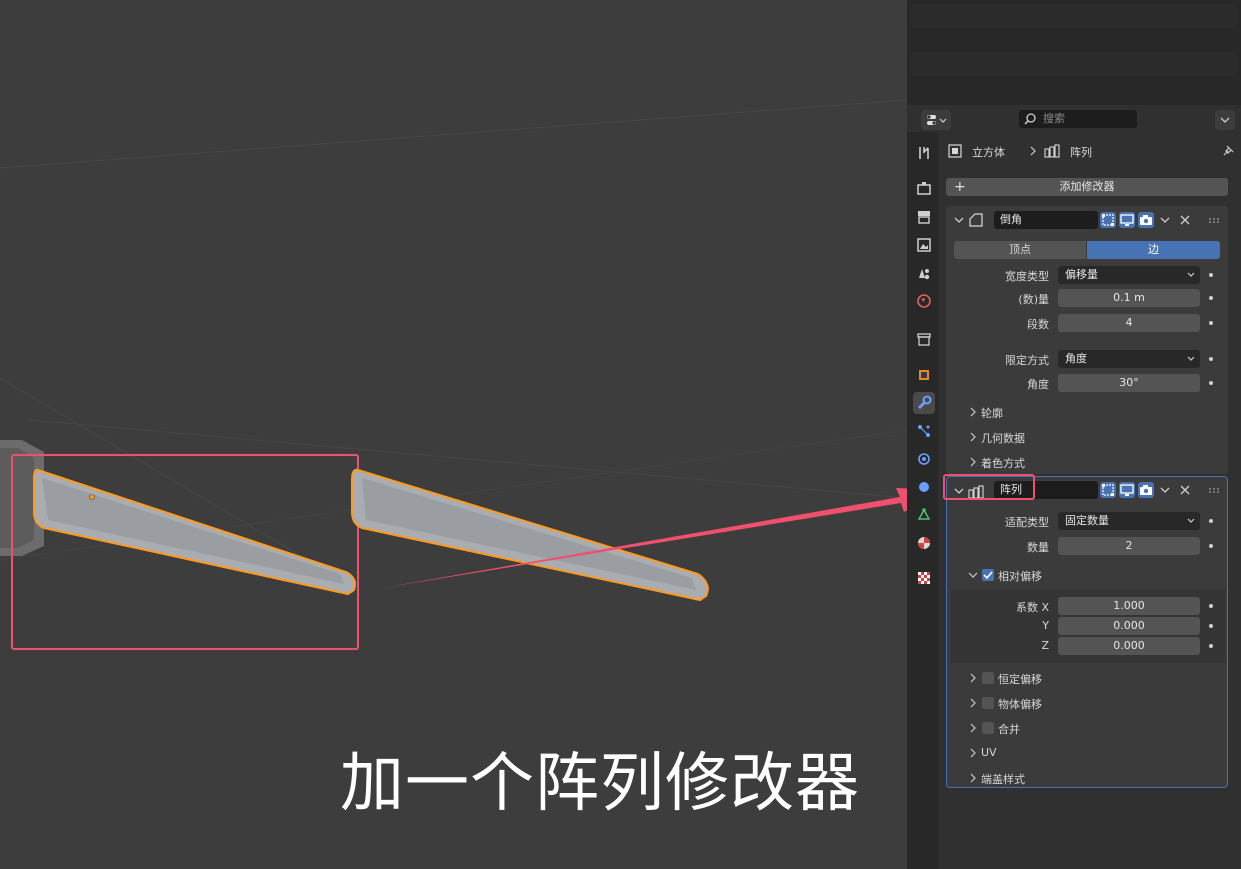 This screenshot has width=1241, height=869. Describe the element at coordinates (1129, 521) in the screenshot. I see `fit-type-dropdown: 固定数量` at that location.